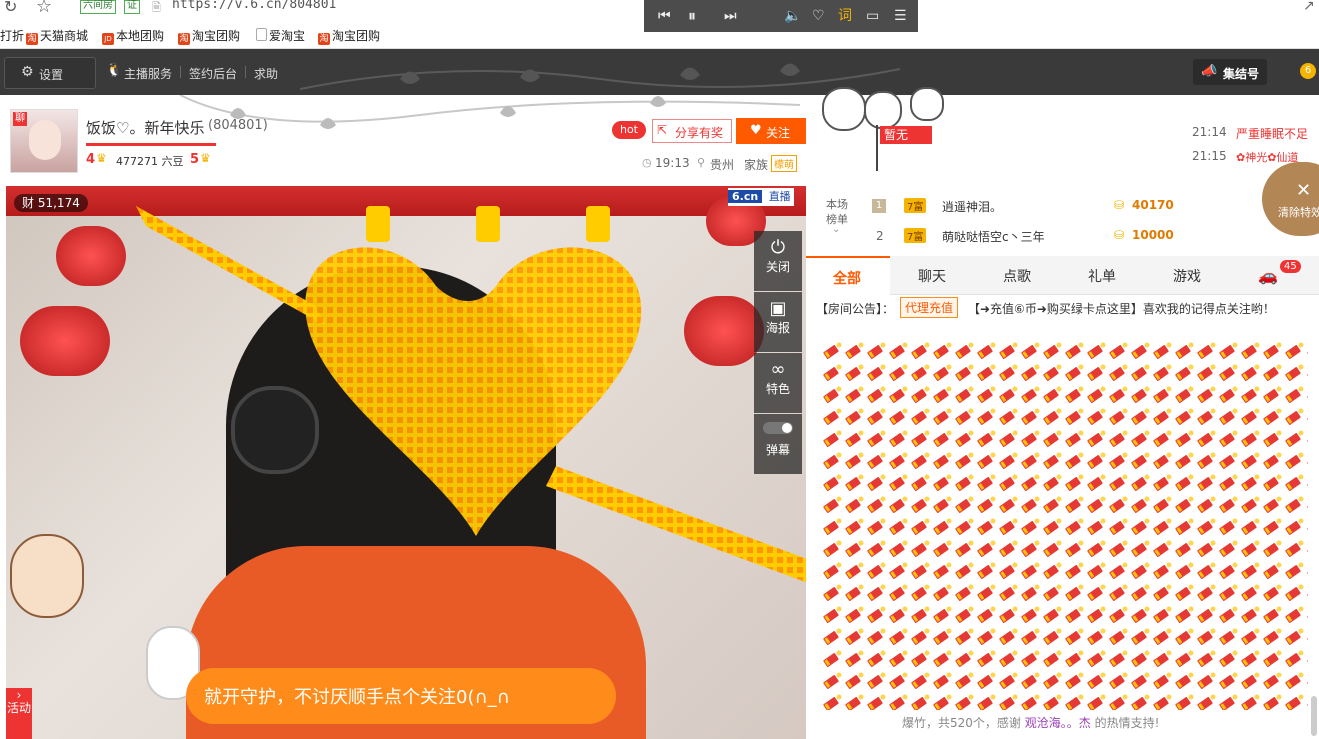  What do you see at coordinates (98, 7) in the screenshot?
I see `site-badge: 六间房` at bounding box center [98, 7].